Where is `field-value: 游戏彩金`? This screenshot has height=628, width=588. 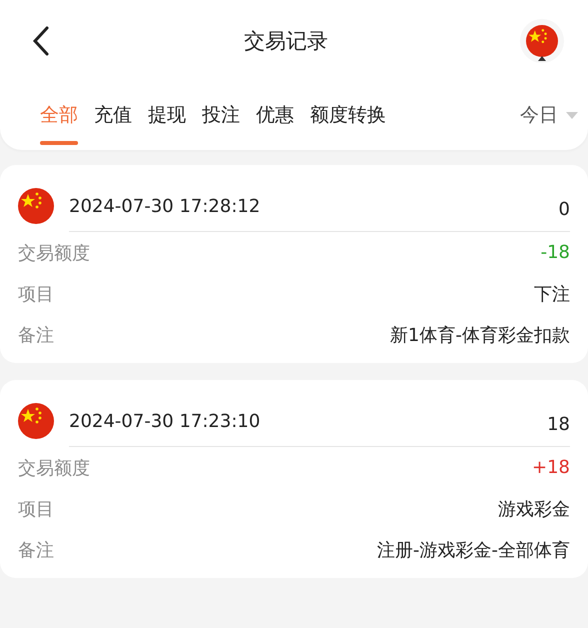
field-value: 游戏彩金 is located at coordinates (534, 509).